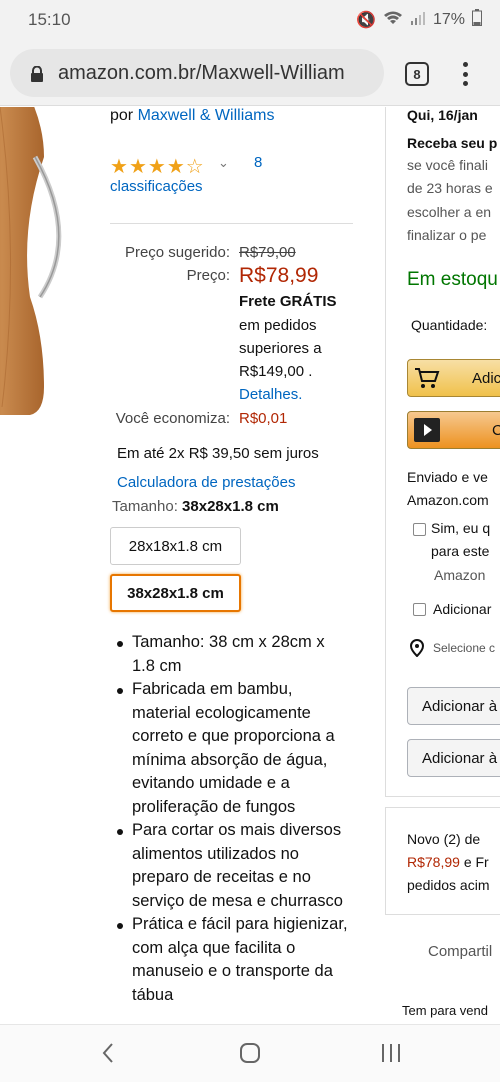  I want to click on browser-menu-button, so click(465, 74).